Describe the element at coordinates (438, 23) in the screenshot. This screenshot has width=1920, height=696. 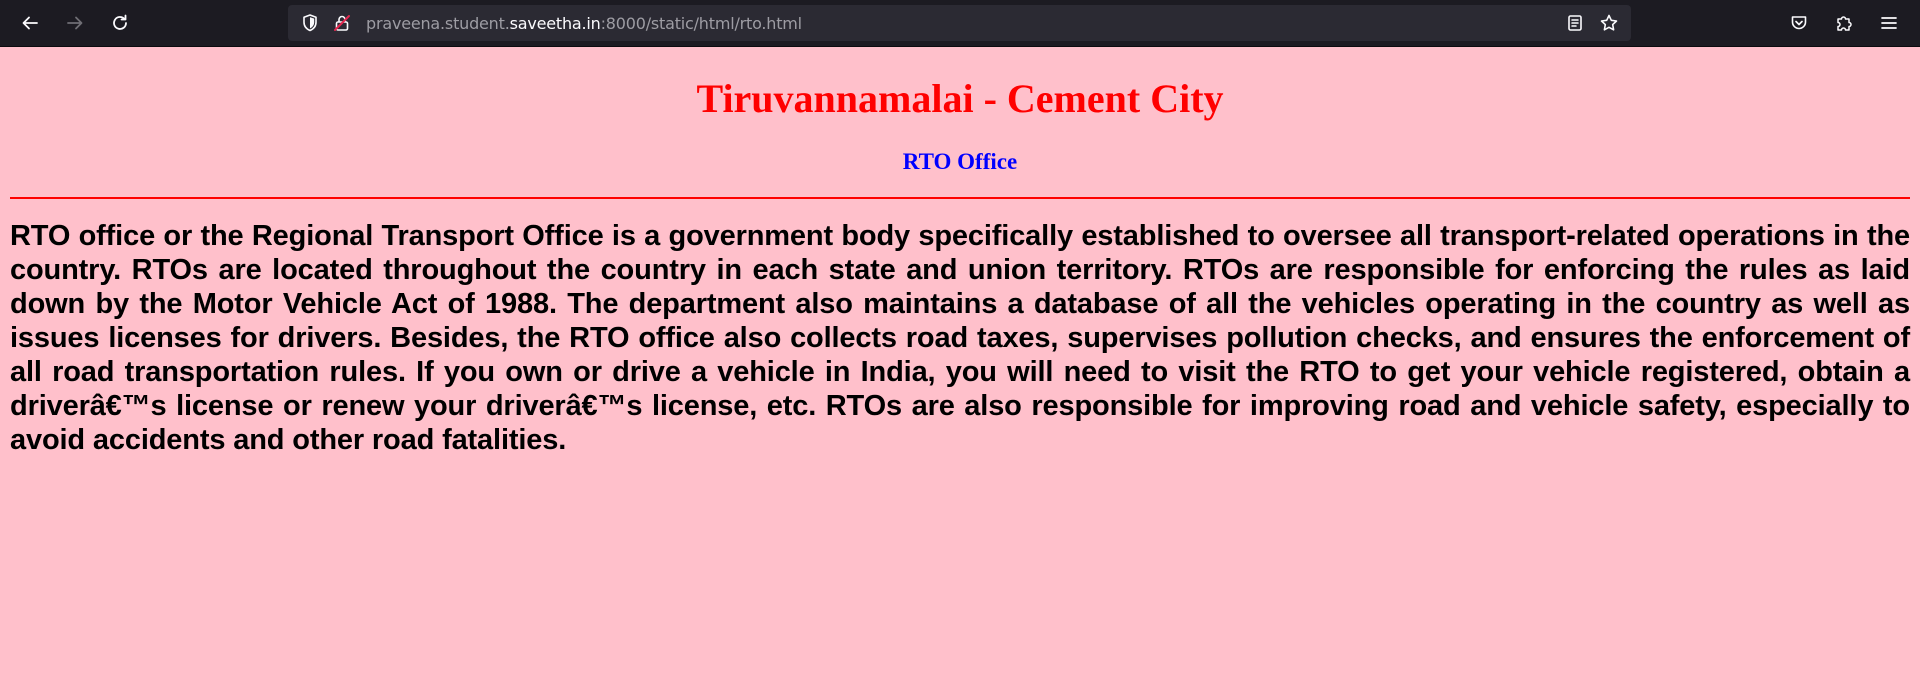
I see `url-prefix: praveena.student.` at that location.